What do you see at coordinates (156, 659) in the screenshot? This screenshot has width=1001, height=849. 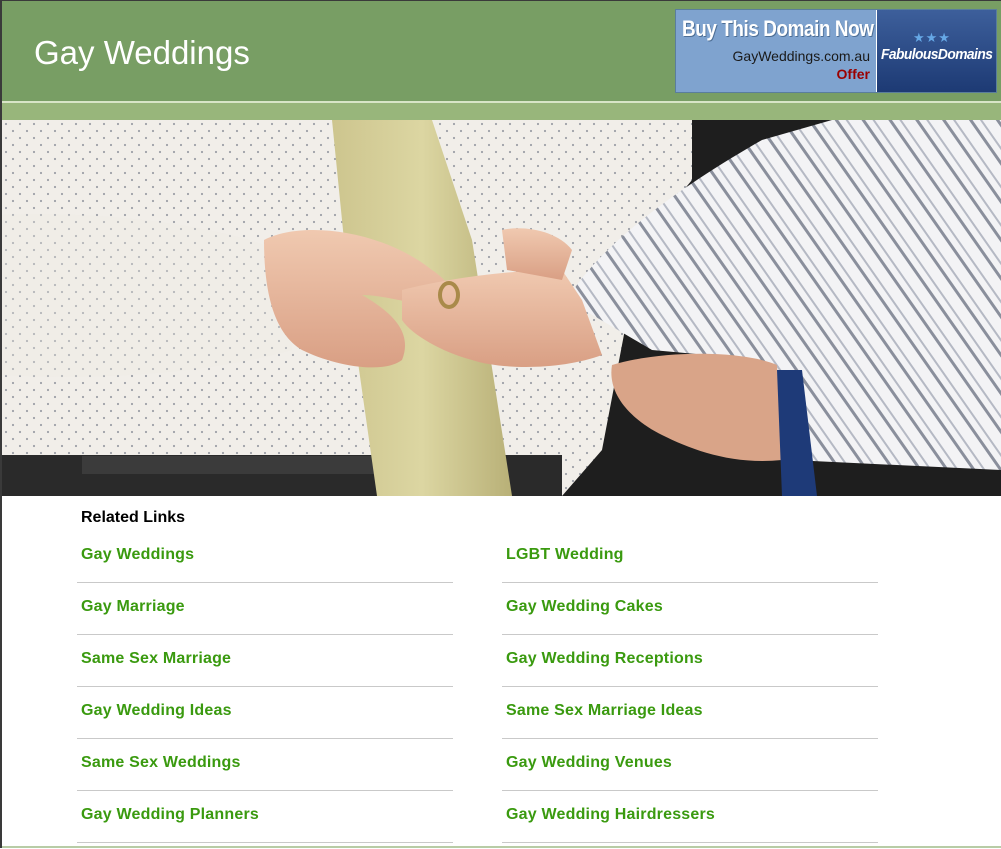 I see `related-link: Same Sex Marriage` at bounding box center [156, 659].